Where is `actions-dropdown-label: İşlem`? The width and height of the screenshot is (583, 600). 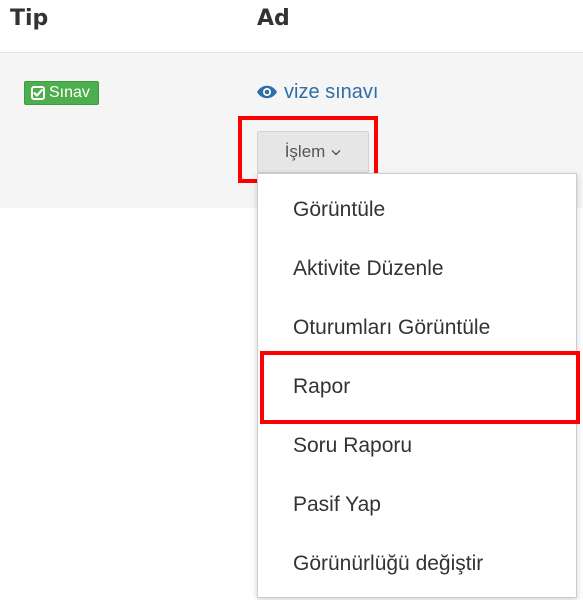 actions-dropdown-label: İşlem is located at coordinates (305, 151).